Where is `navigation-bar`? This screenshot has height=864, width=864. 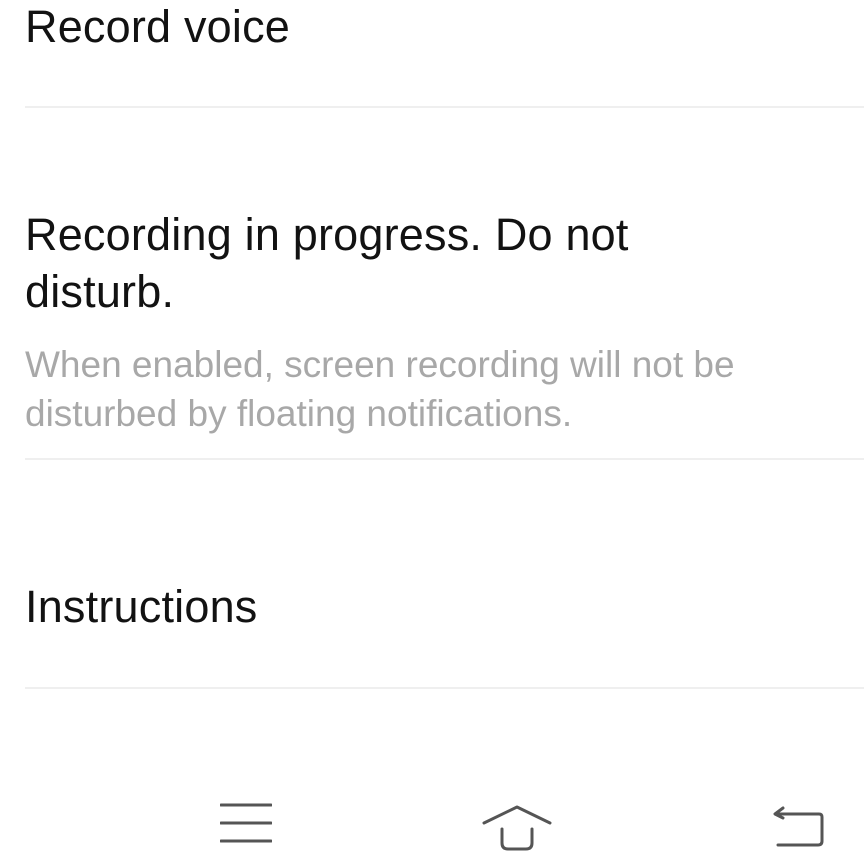
navigation-bar is located at coordinates (432, 822).